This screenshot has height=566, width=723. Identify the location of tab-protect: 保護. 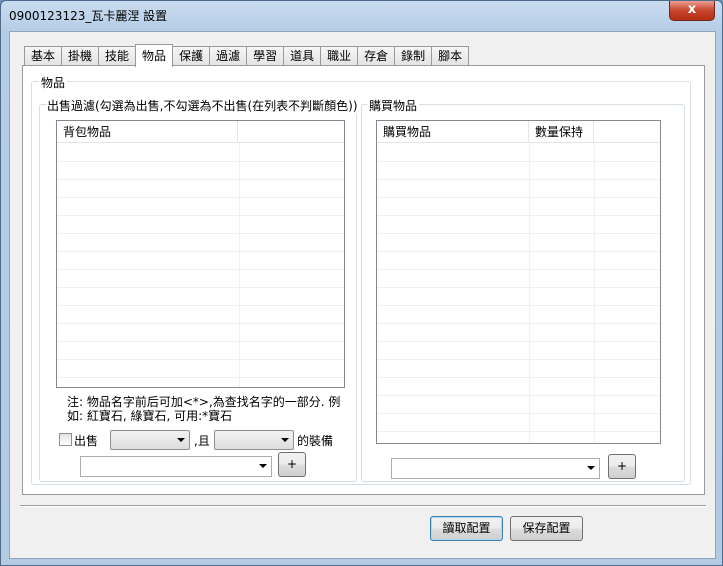
(191, 56).